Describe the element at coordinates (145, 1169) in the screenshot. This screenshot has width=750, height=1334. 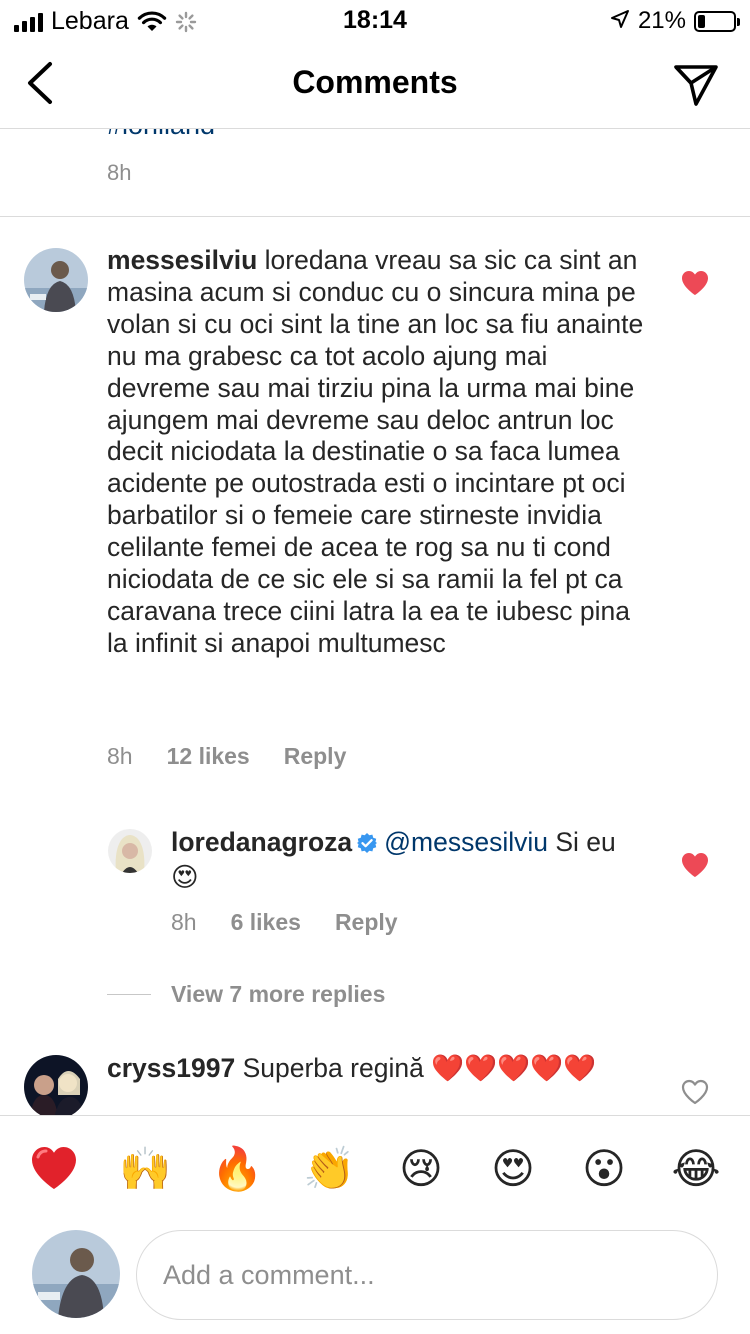
I see `emoji-raised-hands-button: 🙌` at that location.